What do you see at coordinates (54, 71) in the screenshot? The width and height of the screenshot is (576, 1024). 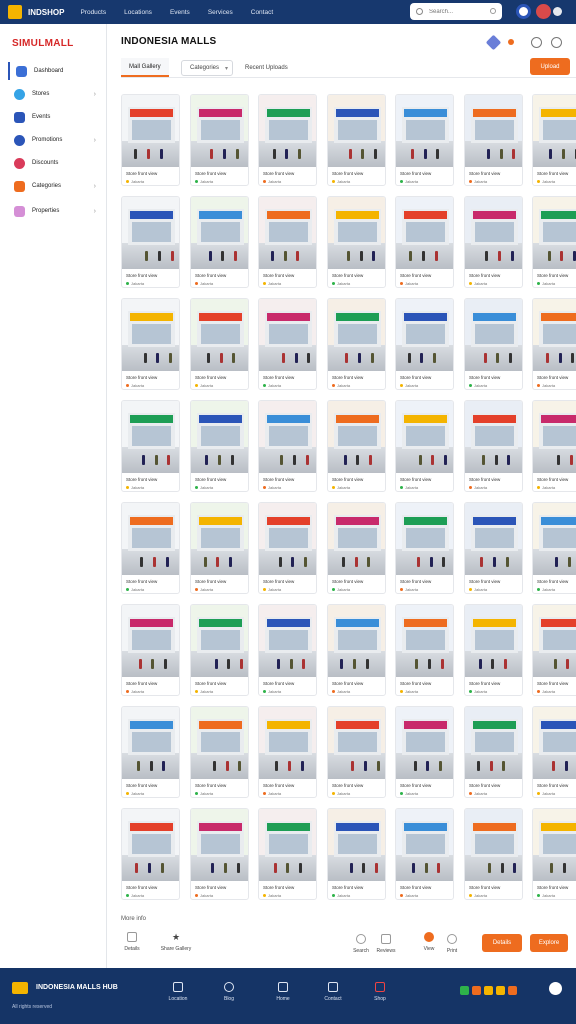 I see `sidebar-item-dashboard: Dashboard` at bounding box center [54, 71].